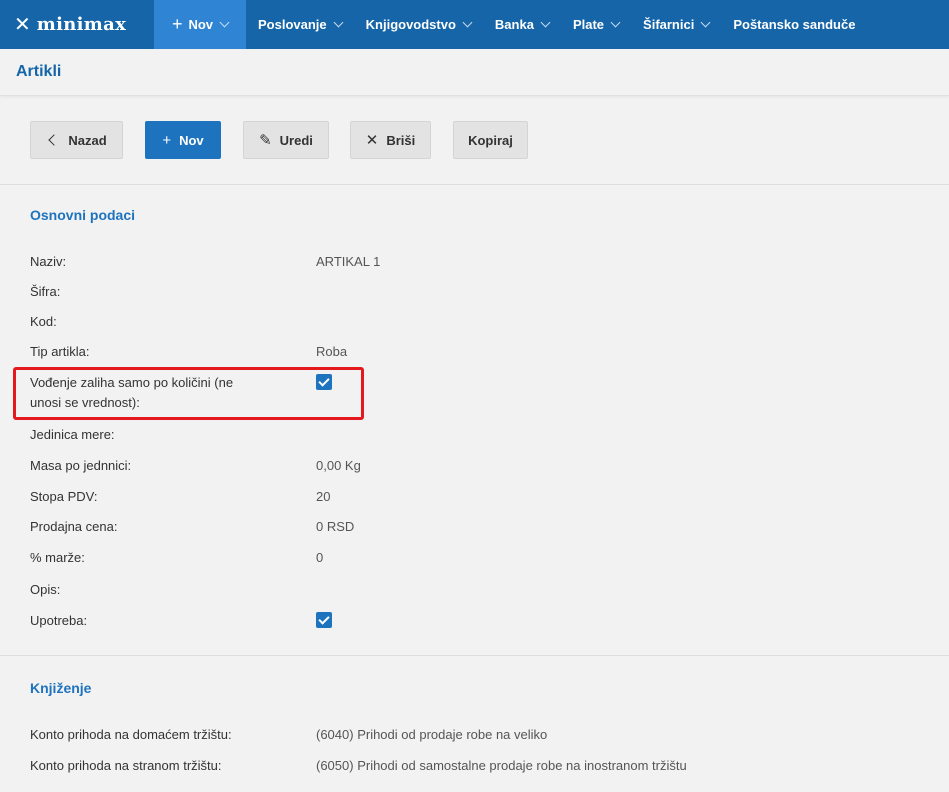  Describe the element at coordinates (669, 24) in the screenshot. I see `nav-item-label: Šifarnici` at that location.